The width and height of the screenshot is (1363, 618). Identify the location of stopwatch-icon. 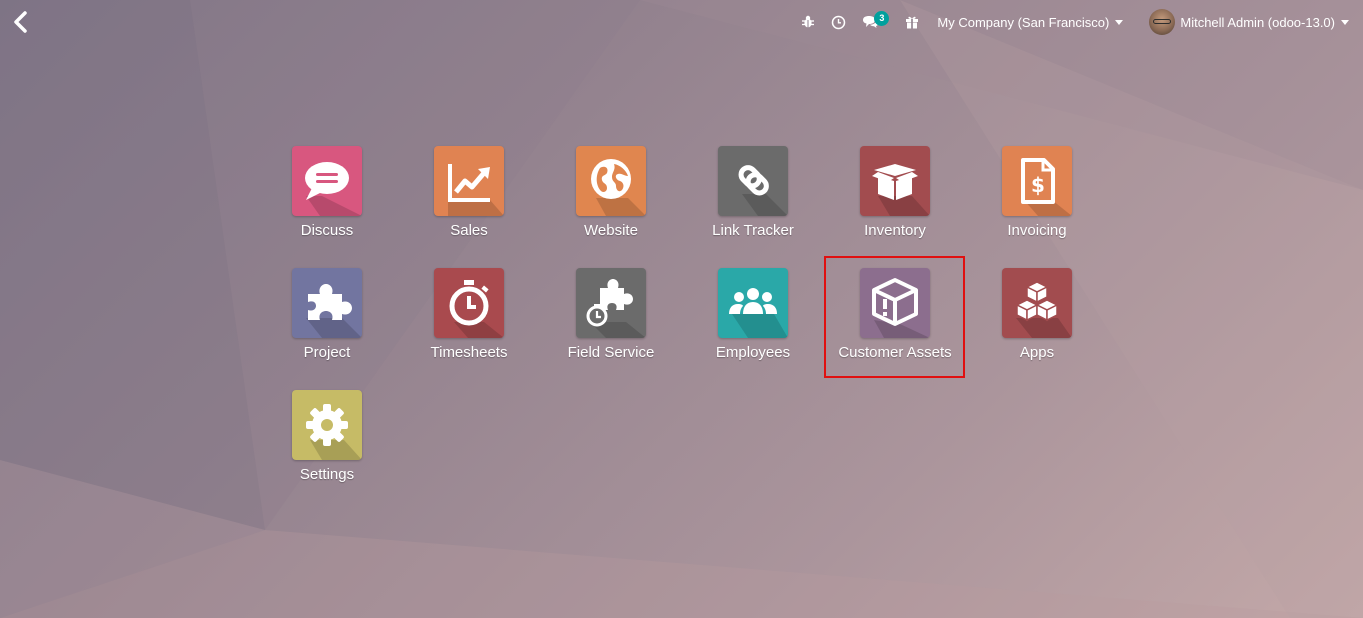
(476, 309).